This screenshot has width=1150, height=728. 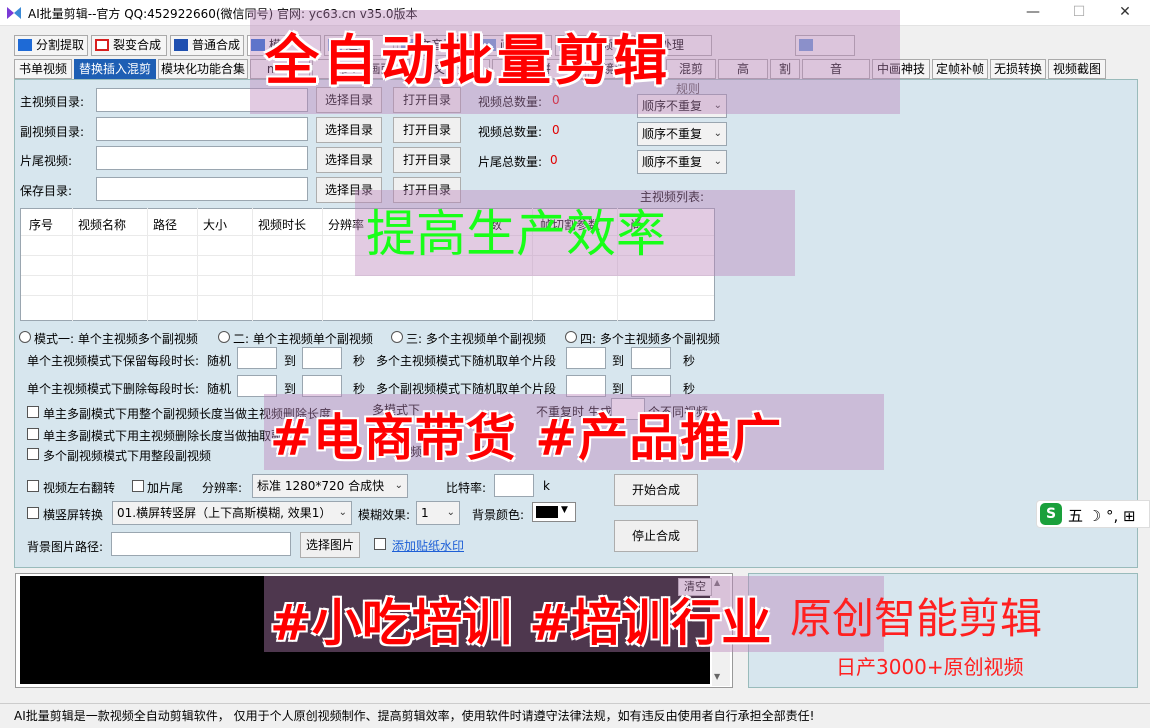 I want to click on subtab-lossless-convert: 无损转换, so click(x=1018, y=69).